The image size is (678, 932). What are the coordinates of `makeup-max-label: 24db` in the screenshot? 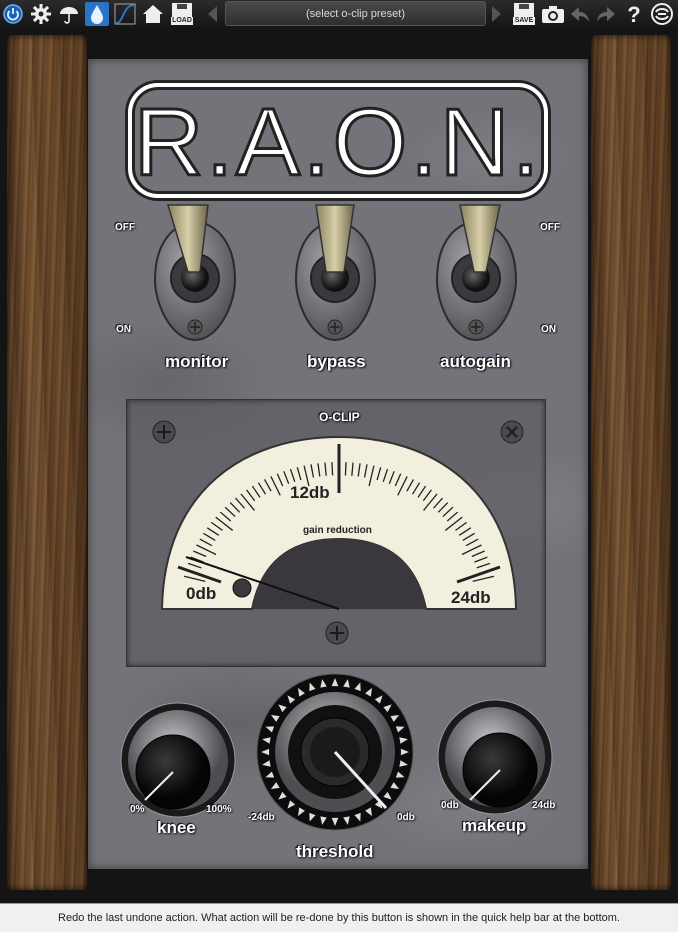 It's located at (544, 805).